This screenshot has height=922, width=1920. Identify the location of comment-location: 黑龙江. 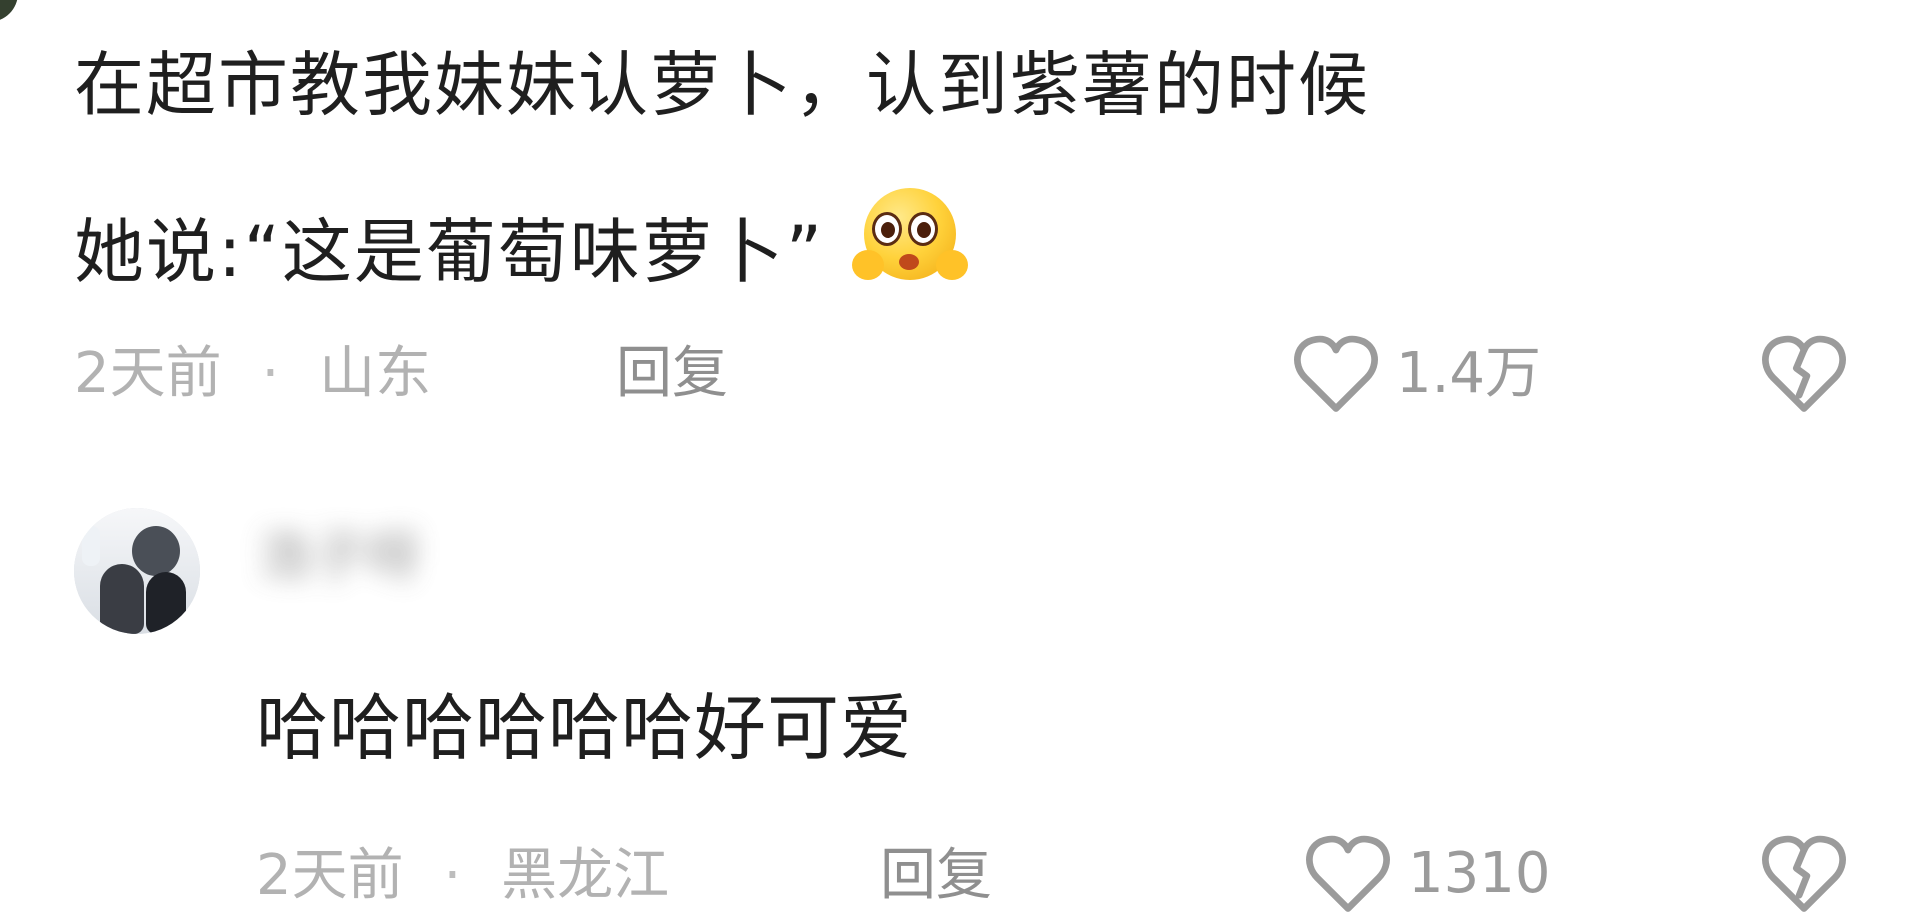
(585, 875).